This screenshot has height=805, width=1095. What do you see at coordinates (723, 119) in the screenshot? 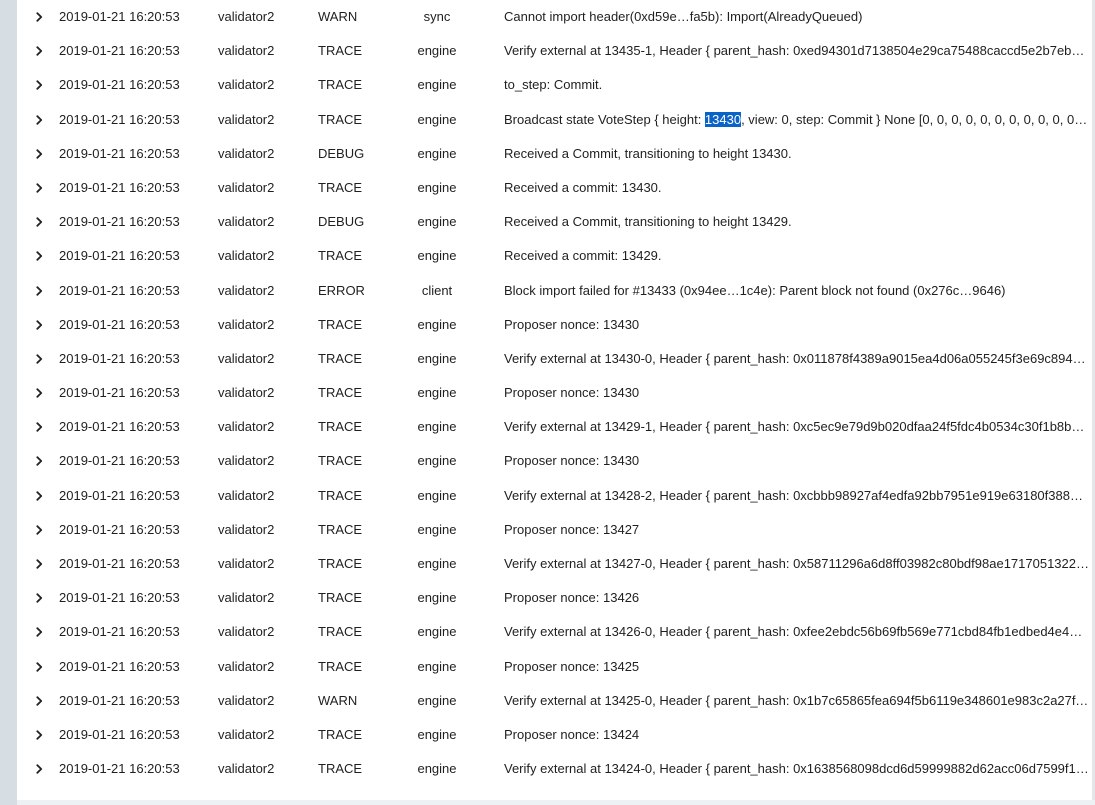
I see `selected-text: 13430` at bounding box center [723, 119].